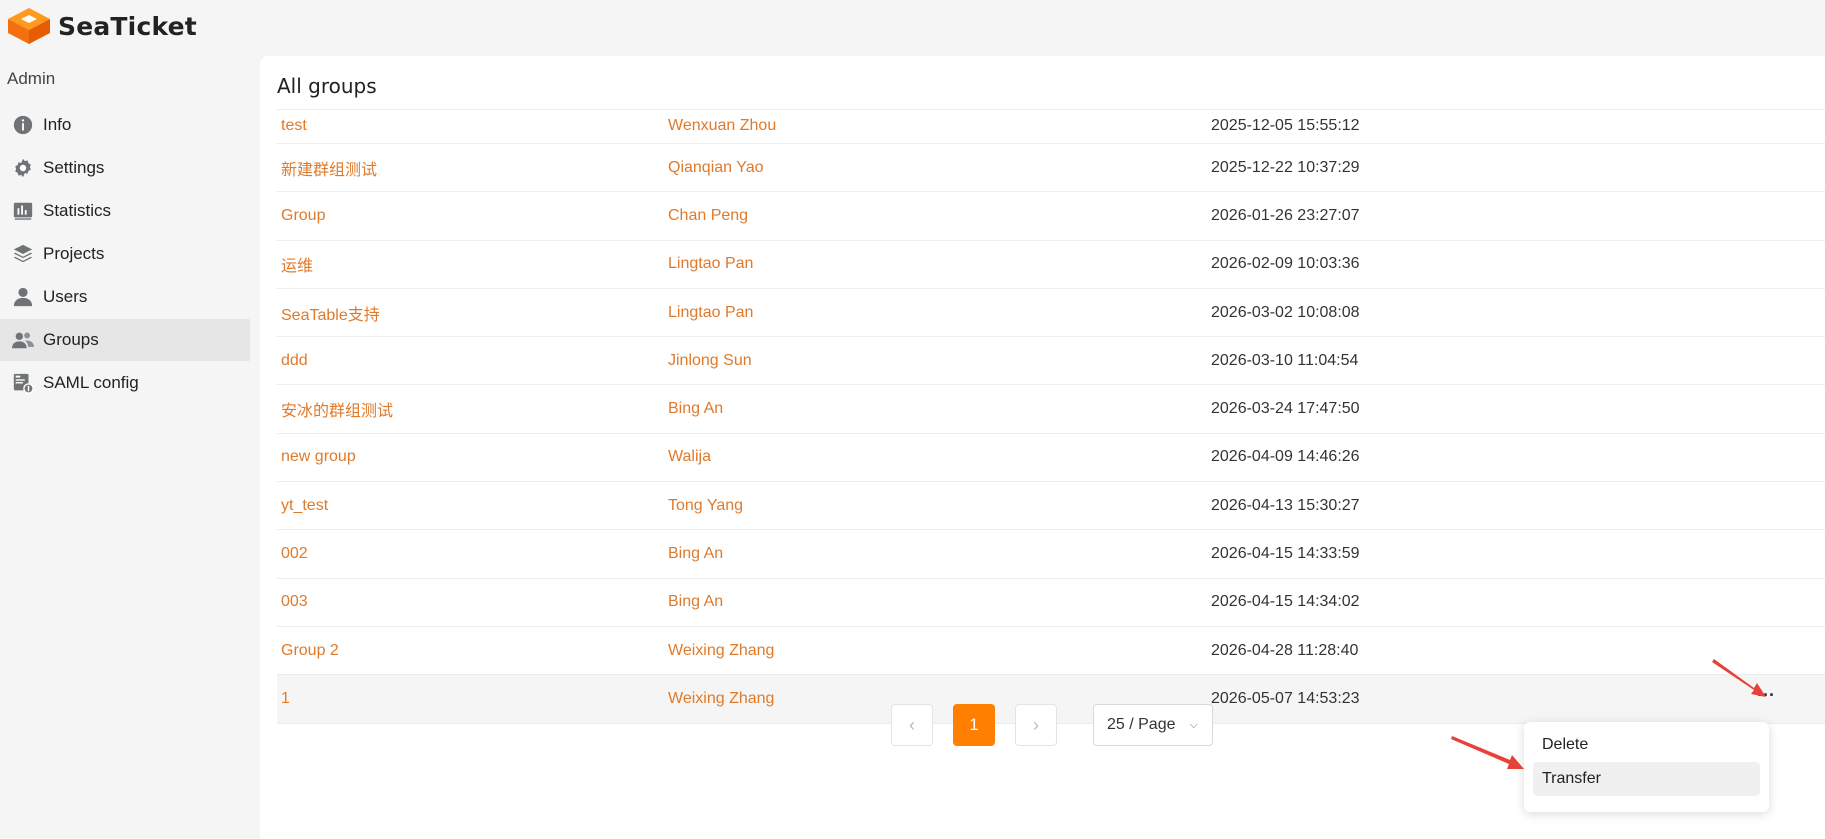 The height and width of the screenshot is (839, 1825). I want to click on group-owner-link: Walija, so click(689, 457).